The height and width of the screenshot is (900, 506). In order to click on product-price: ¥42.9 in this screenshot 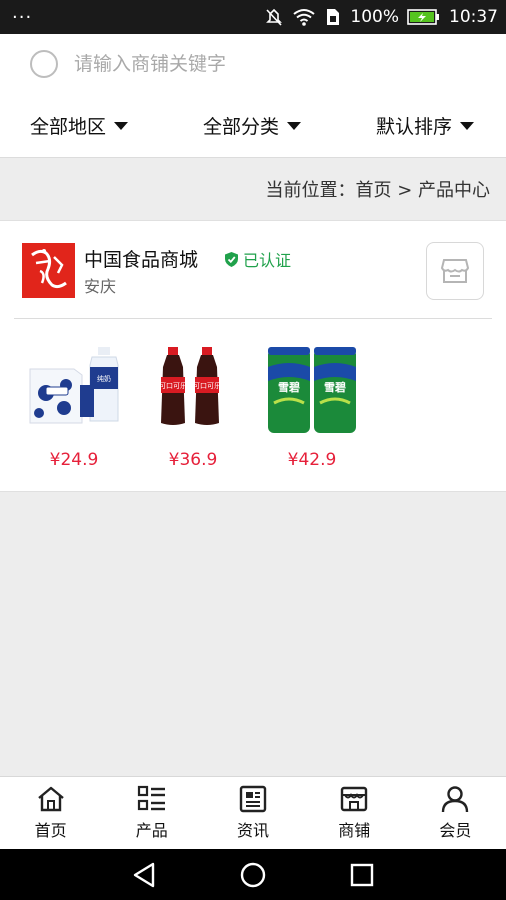, I will do `click(312, 460)`.